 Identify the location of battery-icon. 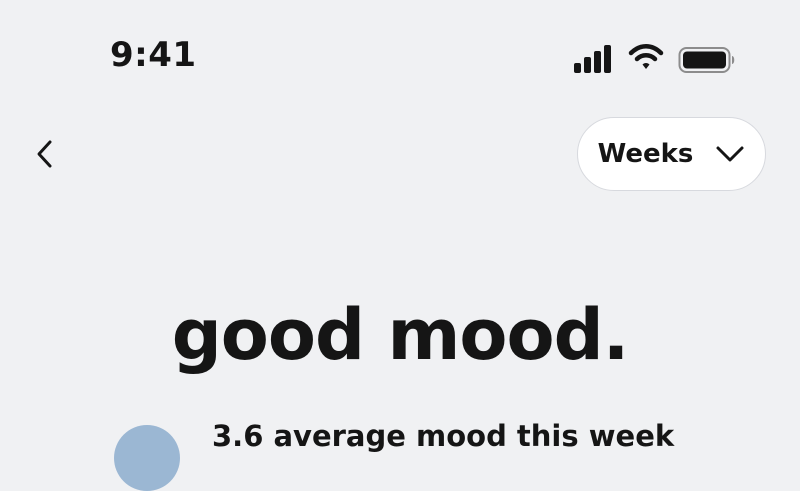
(706, 60).